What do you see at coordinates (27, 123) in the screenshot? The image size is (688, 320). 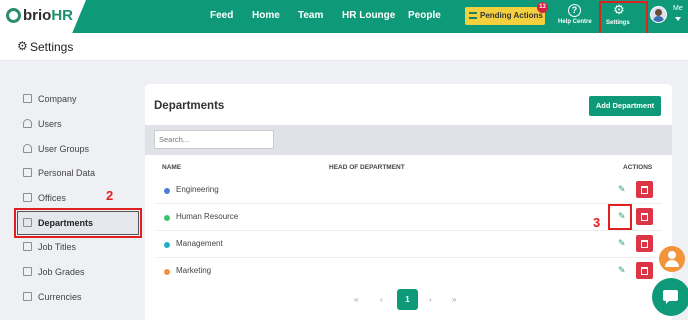 I see `users-icon` at bounding box center [27, 123].